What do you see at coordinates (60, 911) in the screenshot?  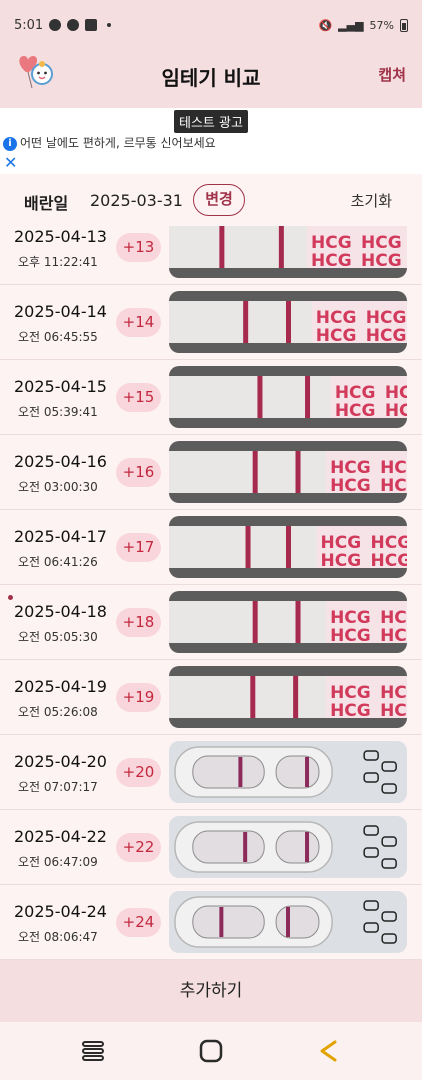 I see `test-date: 2025-04-24` at bounding box center [60, 911].